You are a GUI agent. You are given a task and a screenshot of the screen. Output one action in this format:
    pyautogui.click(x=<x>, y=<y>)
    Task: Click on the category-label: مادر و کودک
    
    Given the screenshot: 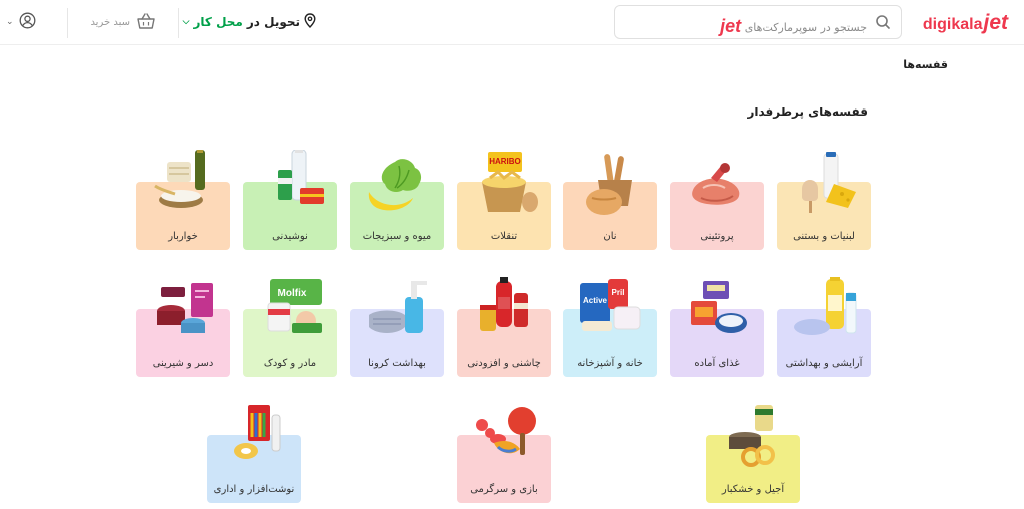 What is the action you would take?
    pyautogui.click(x=290, y=363)
    